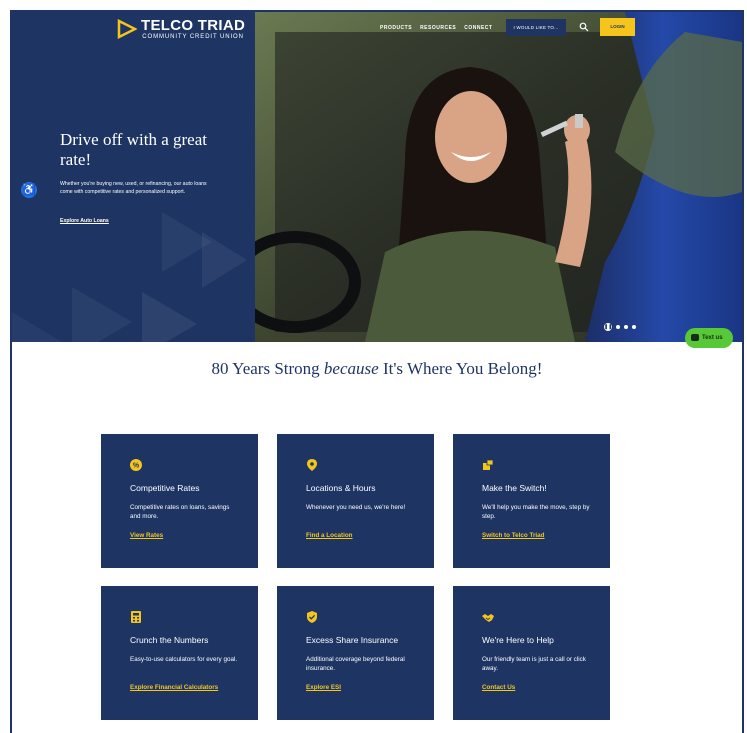 The width and height of the screenshot is (747, 733). Describe the element at coordinates (518, 640) in the screenshot. I see `card-title: We're Here to Help` at that location.